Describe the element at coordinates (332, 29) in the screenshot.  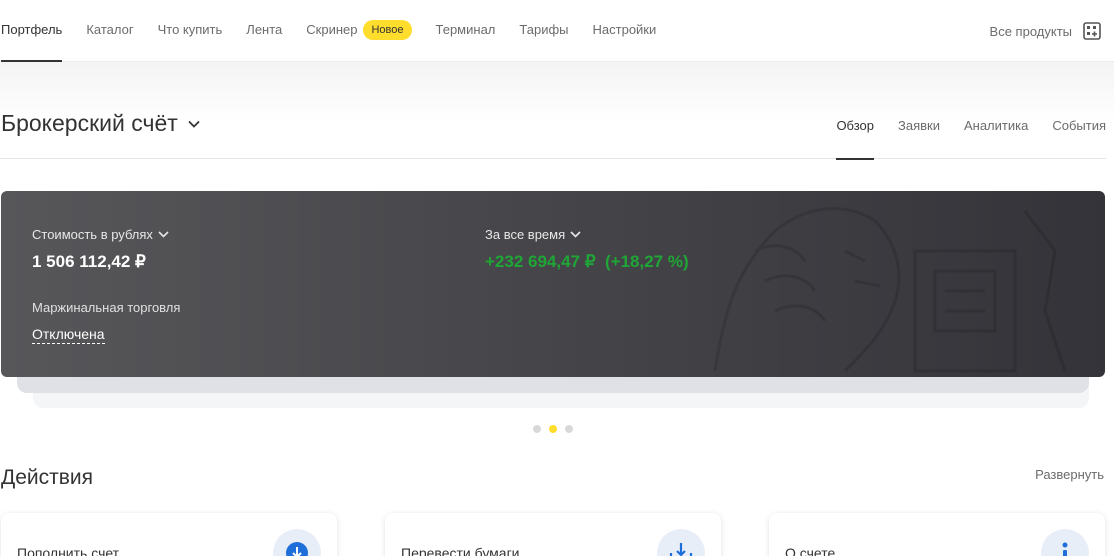
I see `nav-item-label: Скринер` at that location.